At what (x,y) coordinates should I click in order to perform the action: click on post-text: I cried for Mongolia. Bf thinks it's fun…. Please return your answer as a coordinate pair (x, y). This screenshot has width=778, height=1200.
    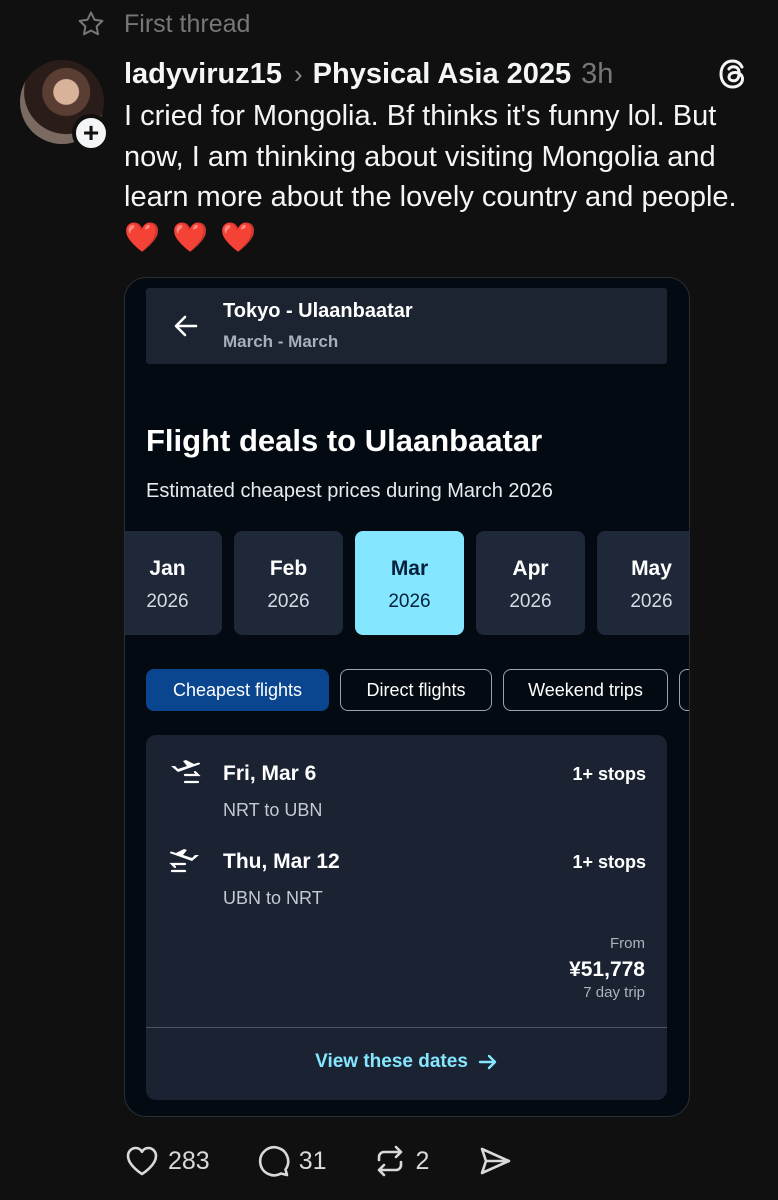
    Looking at the image, I should click on (439, 177).